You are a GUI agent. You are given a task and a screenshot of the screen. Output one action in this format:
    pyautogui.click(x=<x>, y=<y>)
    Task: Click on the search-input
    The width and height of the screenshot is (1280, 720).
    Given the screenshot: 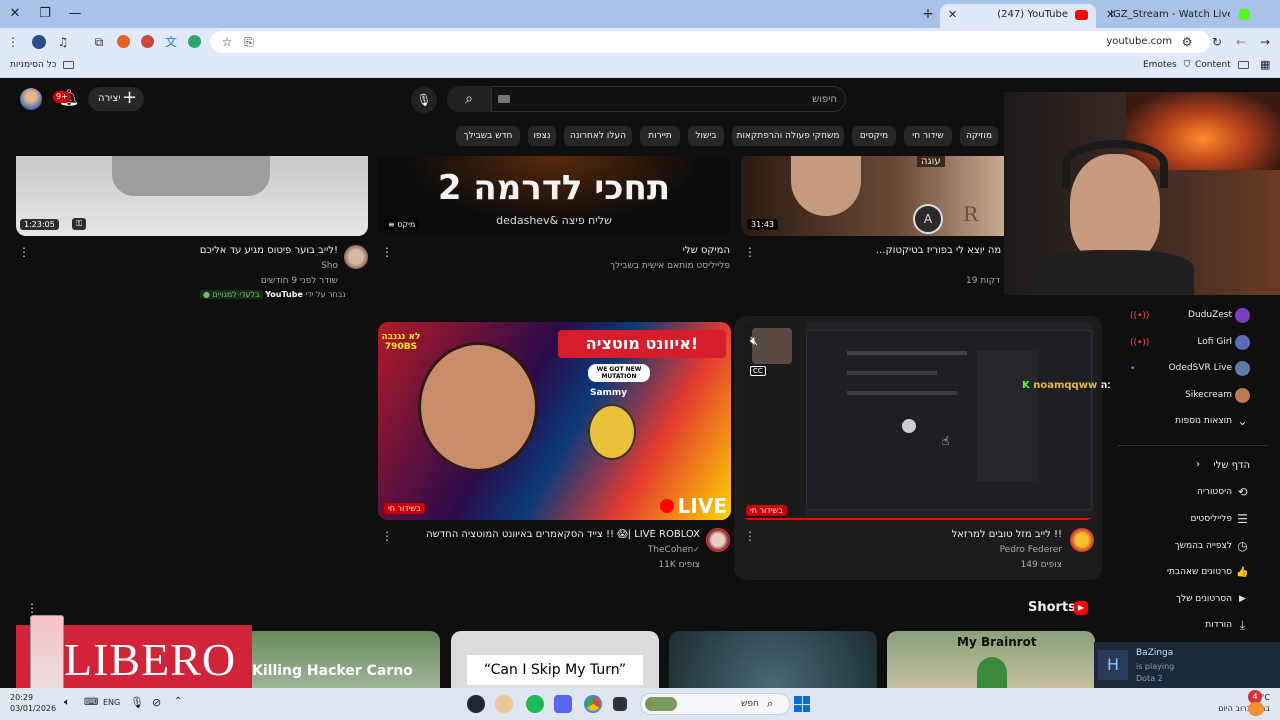 What is the action you would take?
    pyautogui.click(x=687, y=99)
    